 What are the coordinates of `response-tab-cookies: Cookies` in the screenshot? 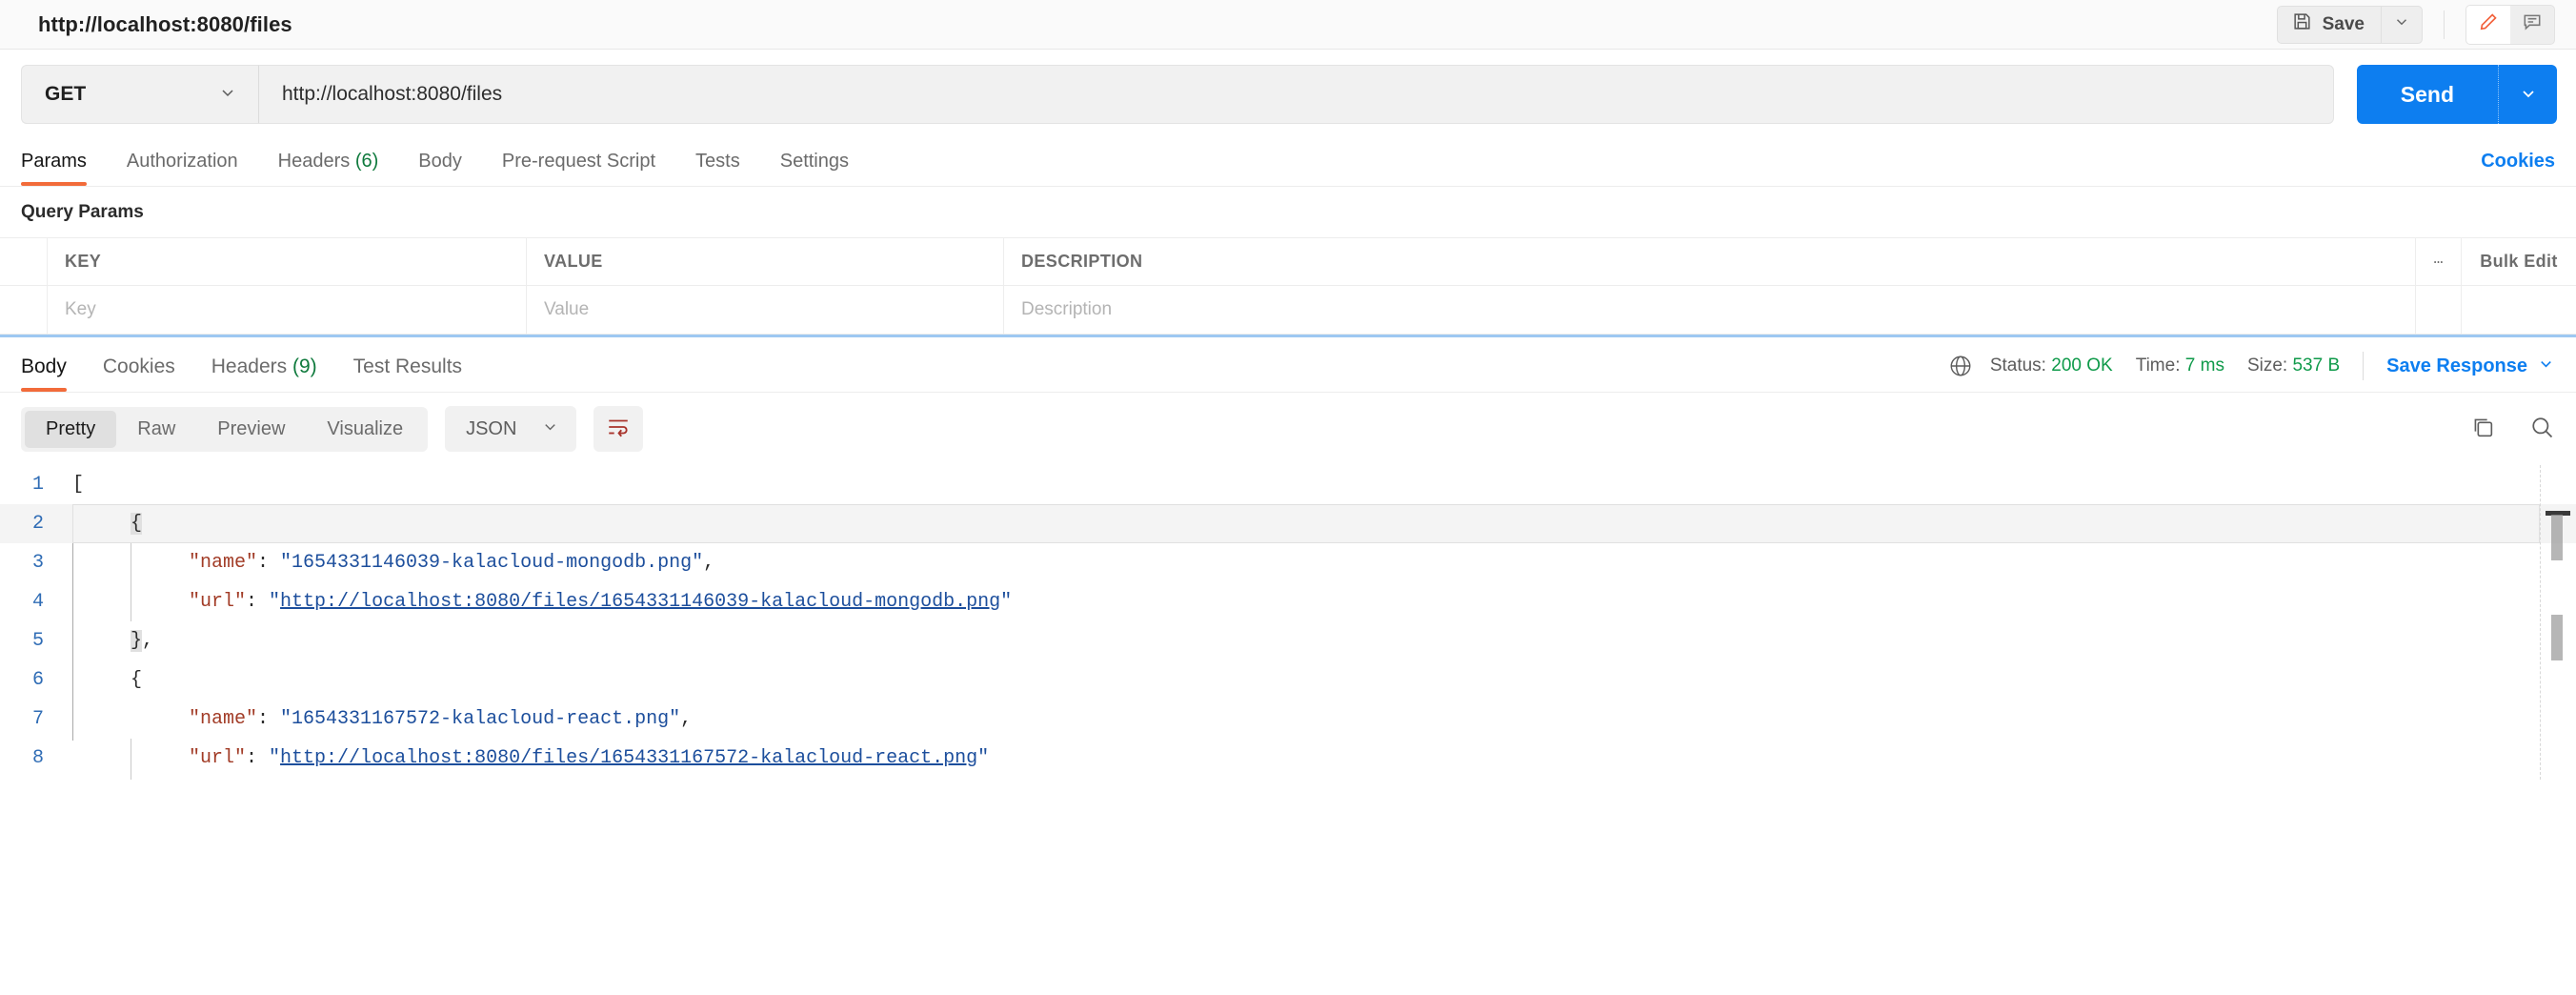 It's located at (139, 373).